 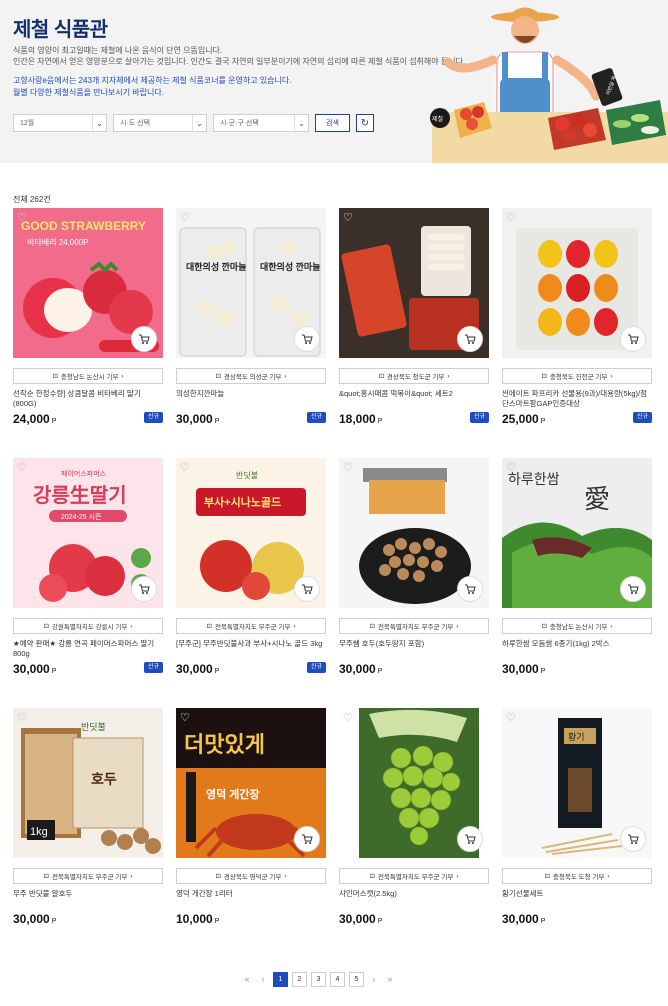 I want to click on product-image: 대한의성 깐마늘 대한의성 깐마늘 ♡, so click(x=251, y=283).